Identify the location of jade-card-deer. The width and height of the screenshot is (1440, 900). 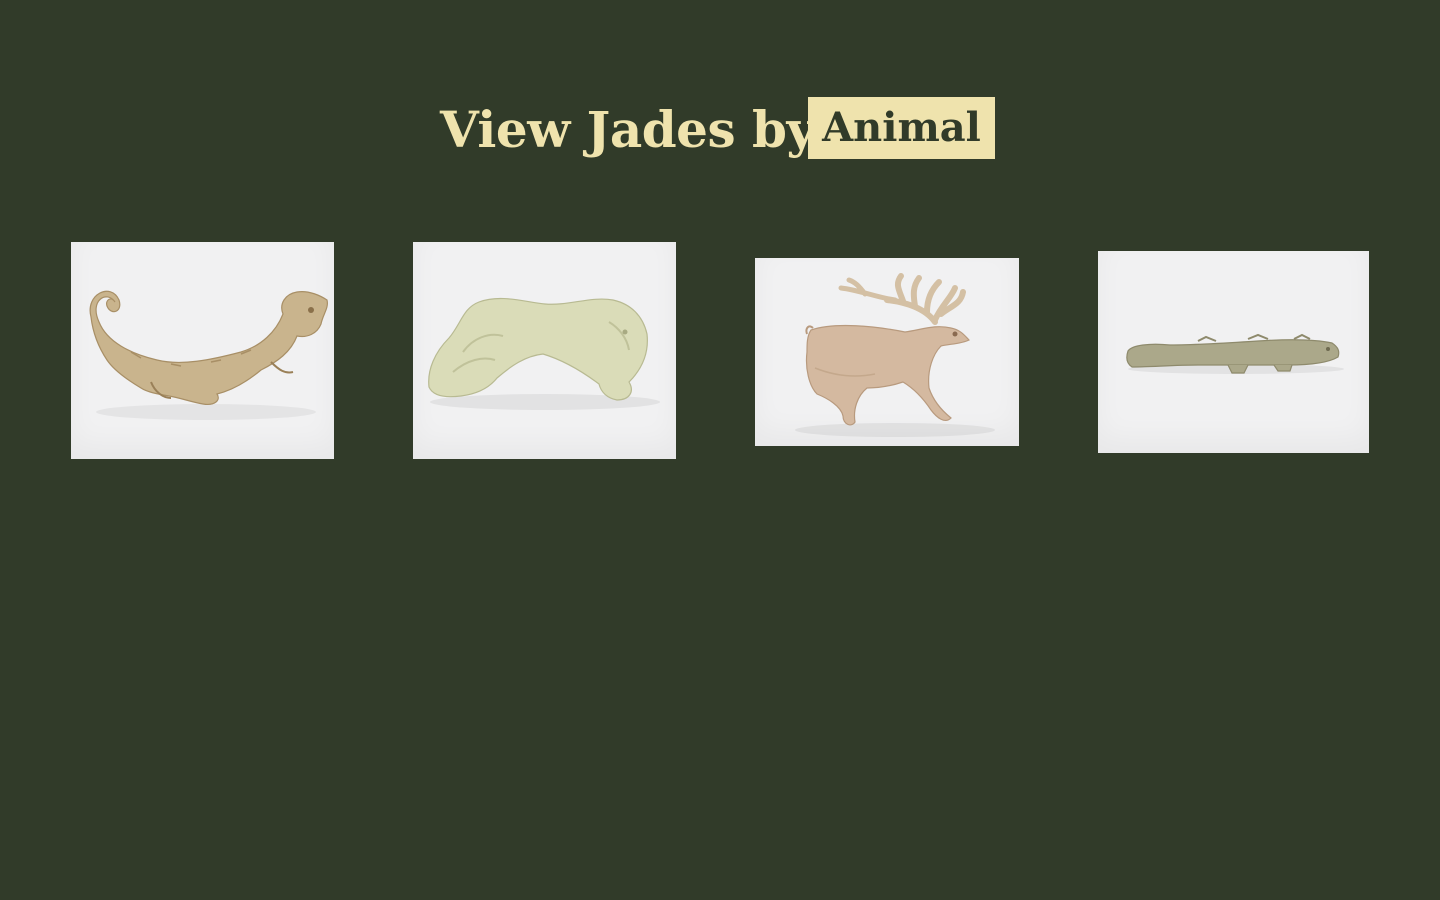
(887, 352).